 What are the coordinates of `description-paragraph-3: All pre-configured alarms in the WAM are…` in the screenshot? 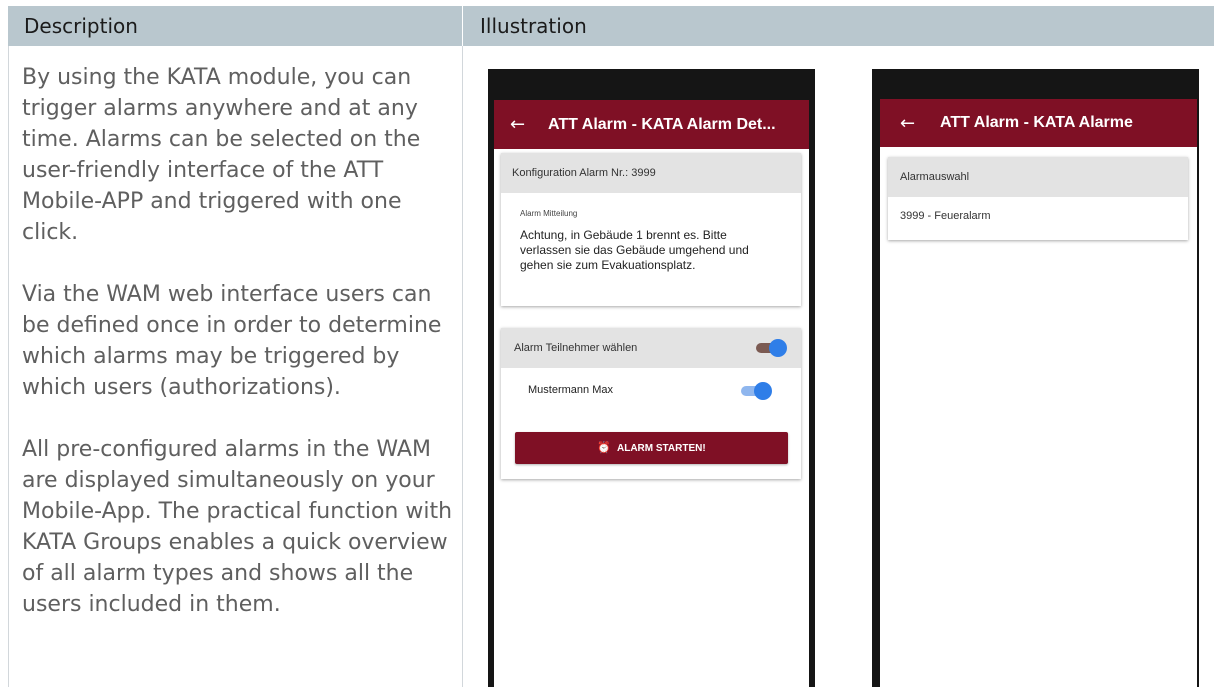 It's located at (237, 527).